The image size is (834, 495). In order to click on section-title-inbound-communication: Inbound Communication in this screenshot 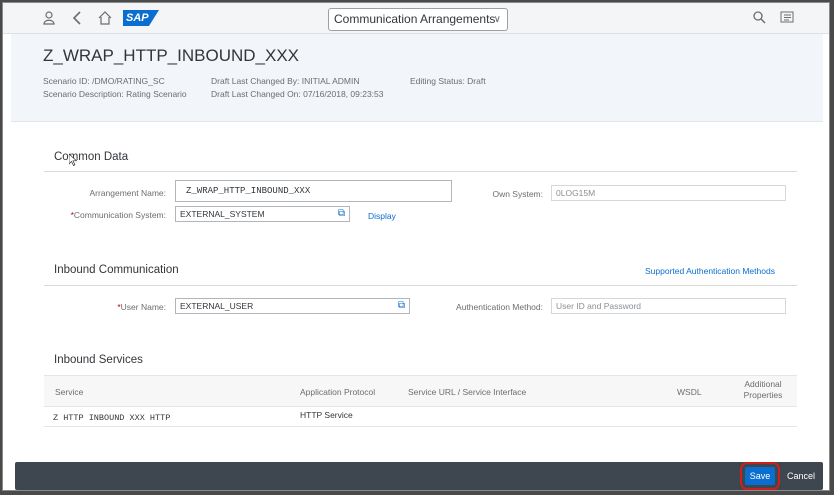, I will do `click(116, 270)`.